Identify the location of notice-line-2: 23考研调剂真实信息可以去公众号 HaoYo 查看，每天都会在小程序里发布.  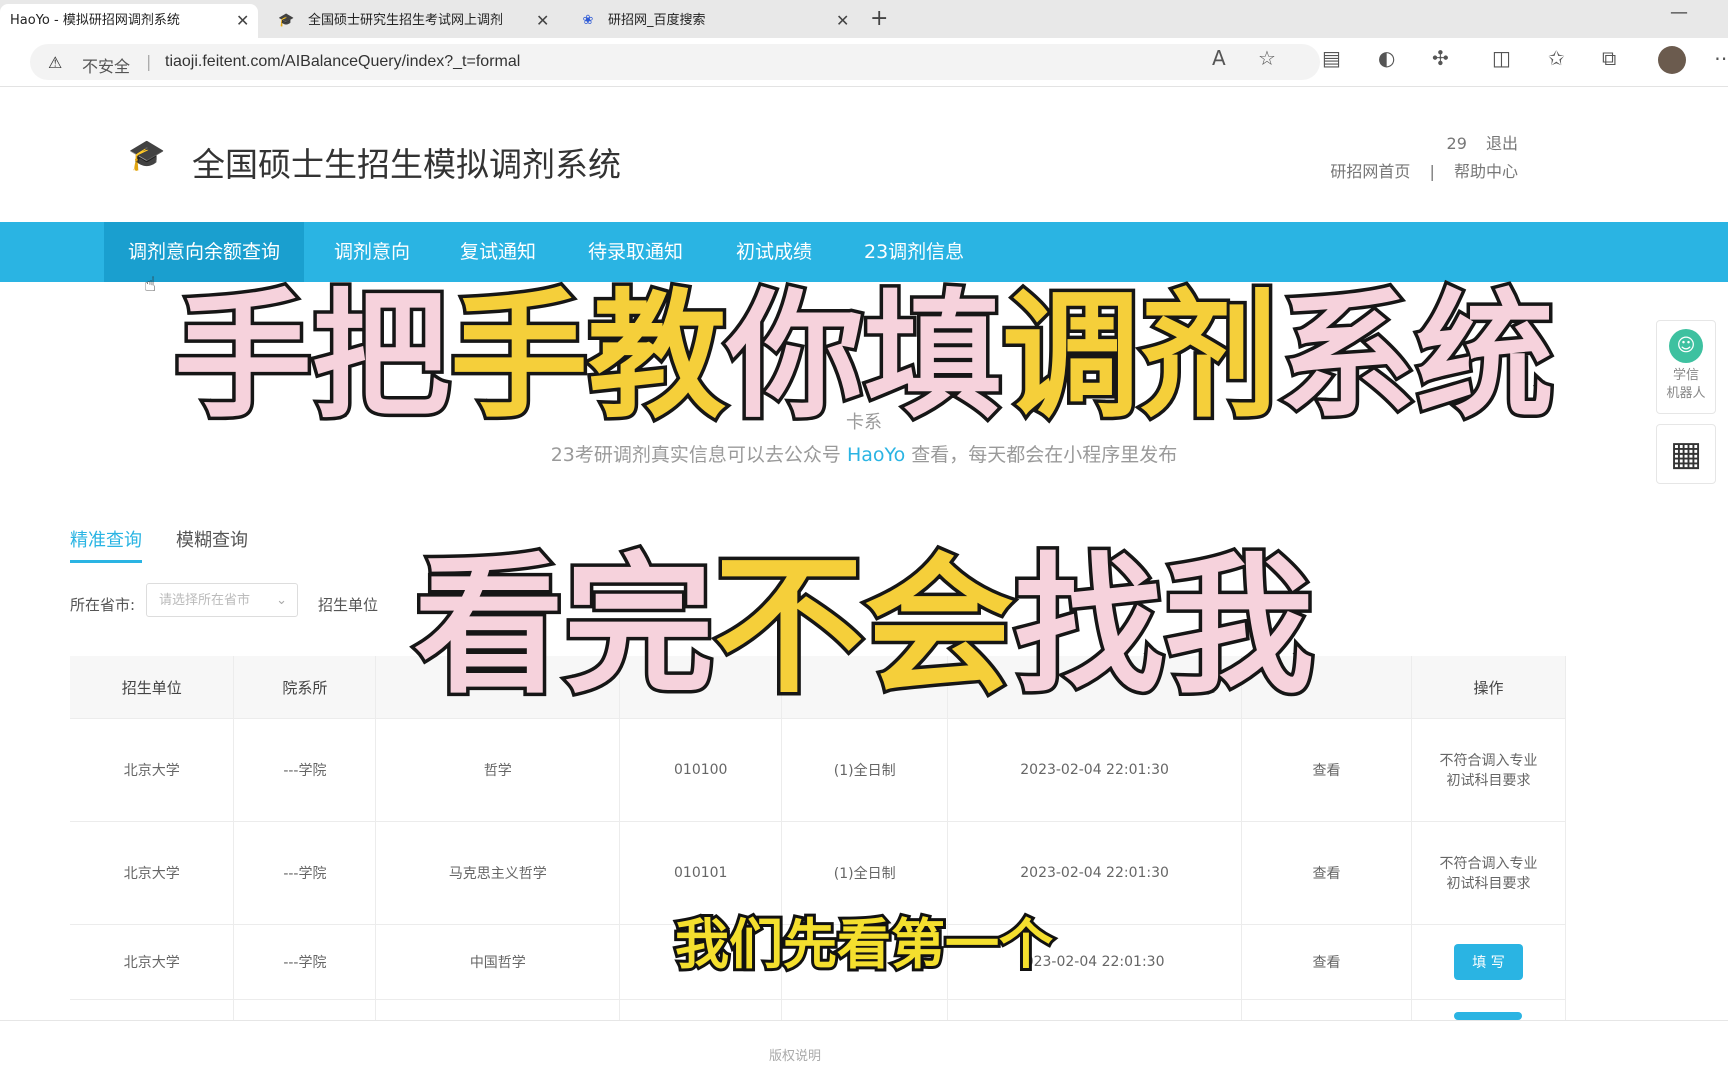
(864, 453).